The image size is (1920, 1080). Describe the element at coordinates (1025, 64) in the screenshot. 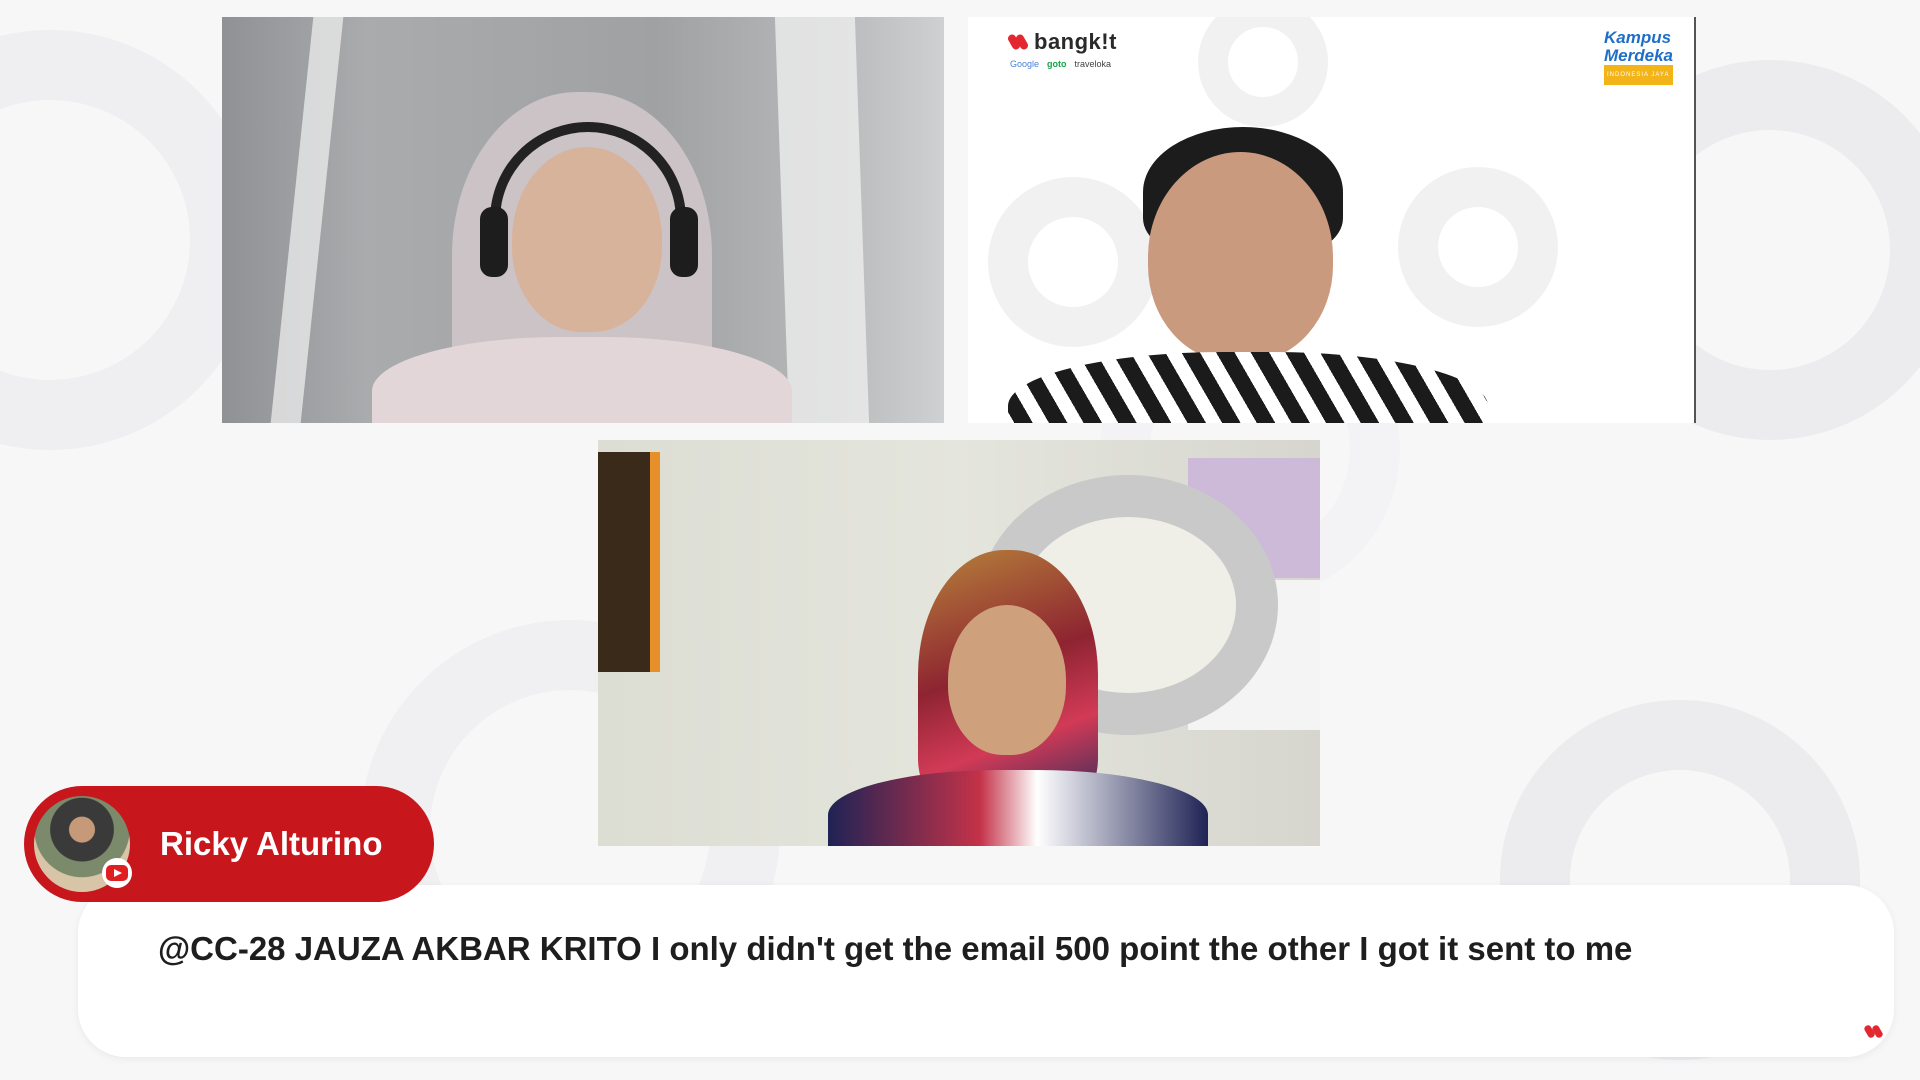

I see `partner-google: Google` at that location.